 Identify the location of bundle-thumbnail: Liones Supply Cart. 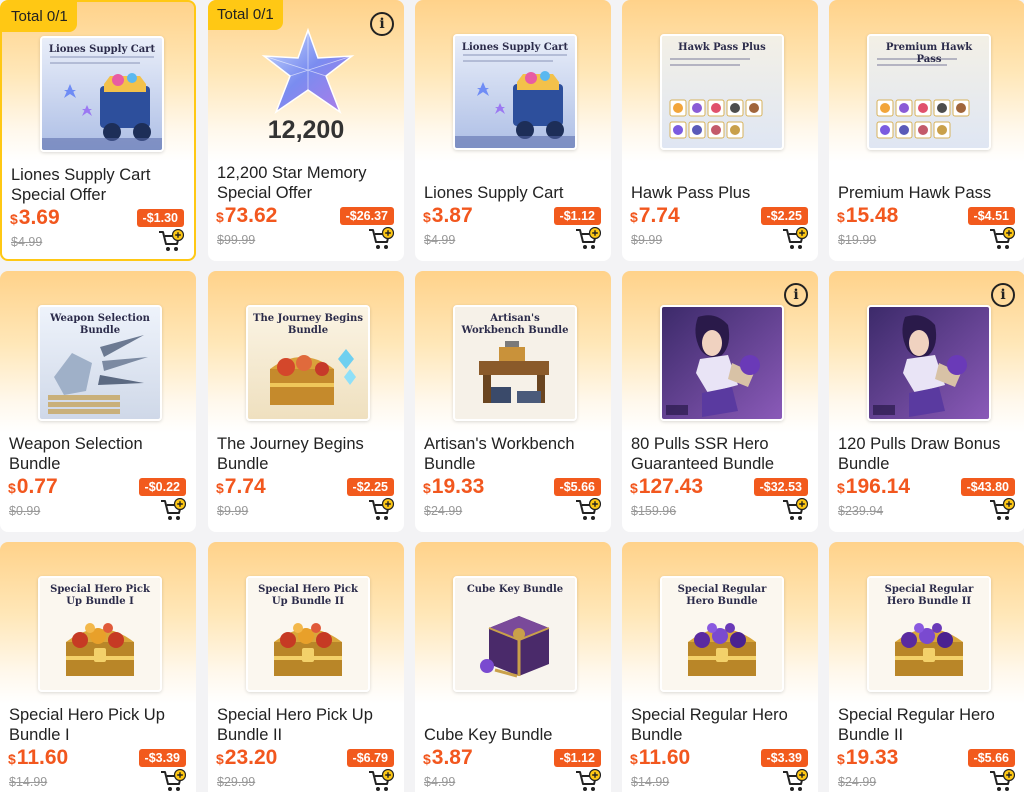
(102, 94).